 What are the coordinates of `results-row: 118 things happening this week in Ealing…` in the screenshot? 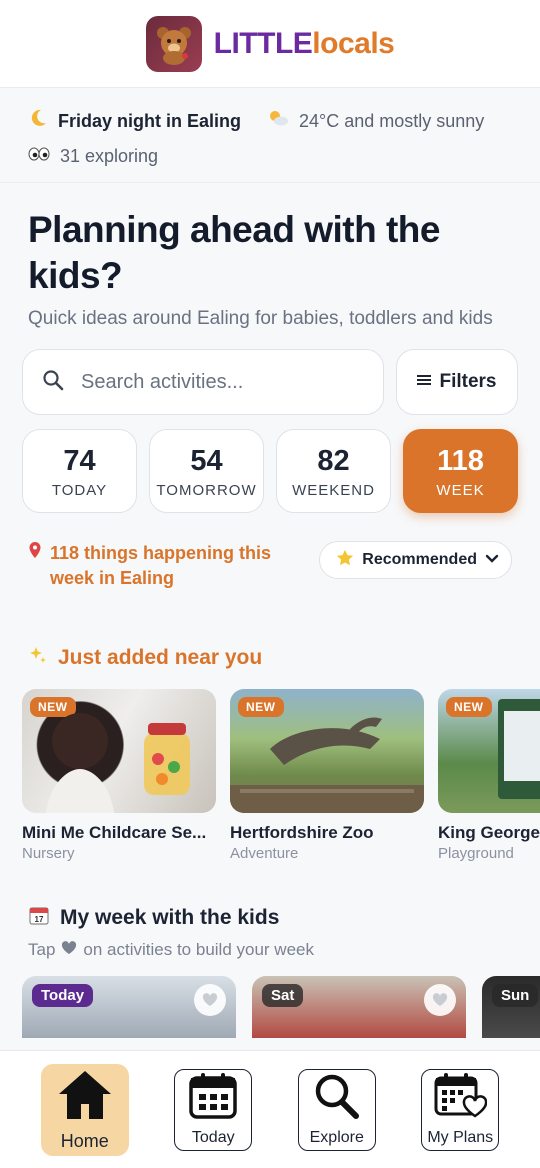 It's located at (270, 552).